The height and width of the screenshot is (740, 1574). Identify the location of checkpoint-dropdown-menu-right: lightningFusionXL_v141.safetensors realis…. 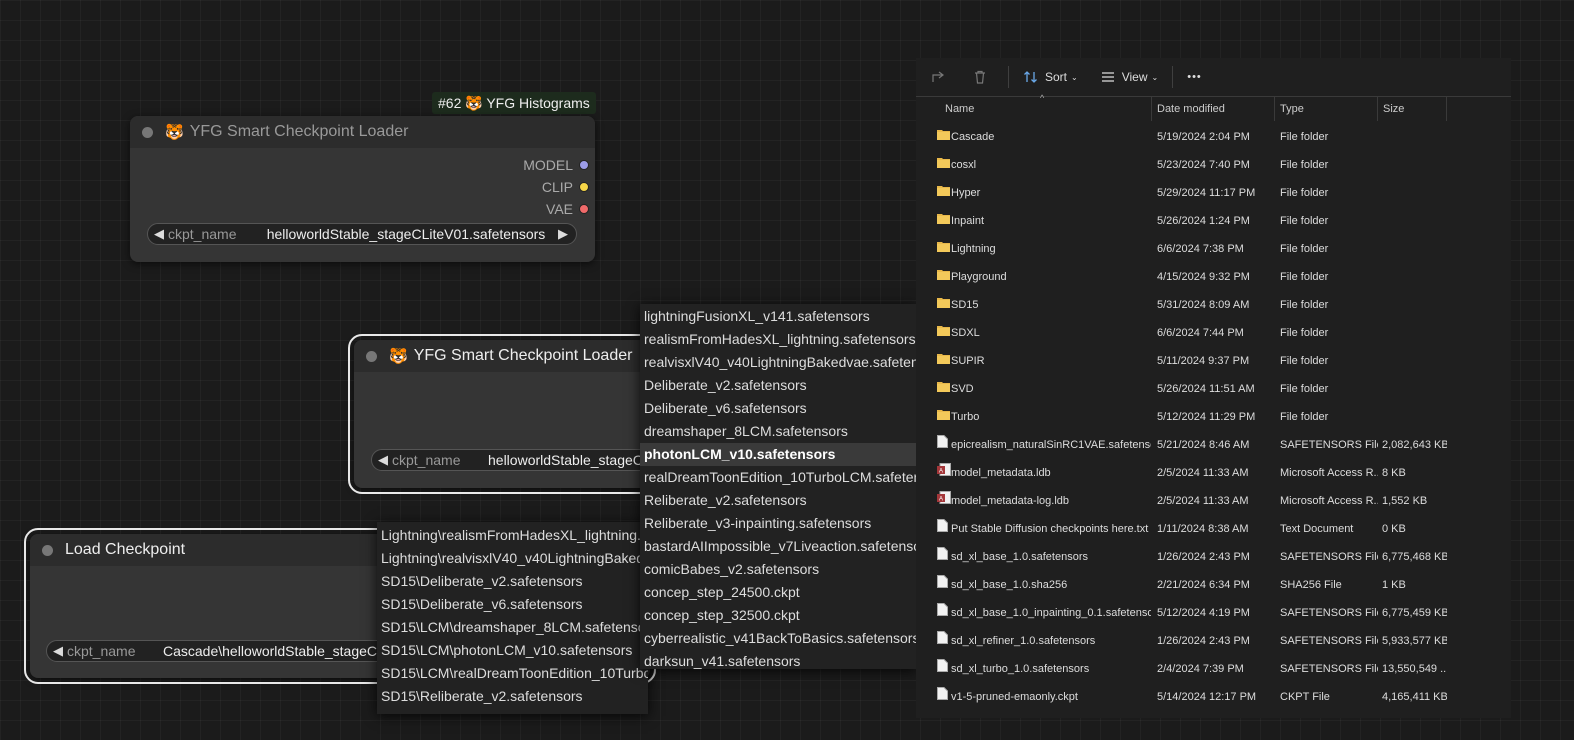
(778, 486).